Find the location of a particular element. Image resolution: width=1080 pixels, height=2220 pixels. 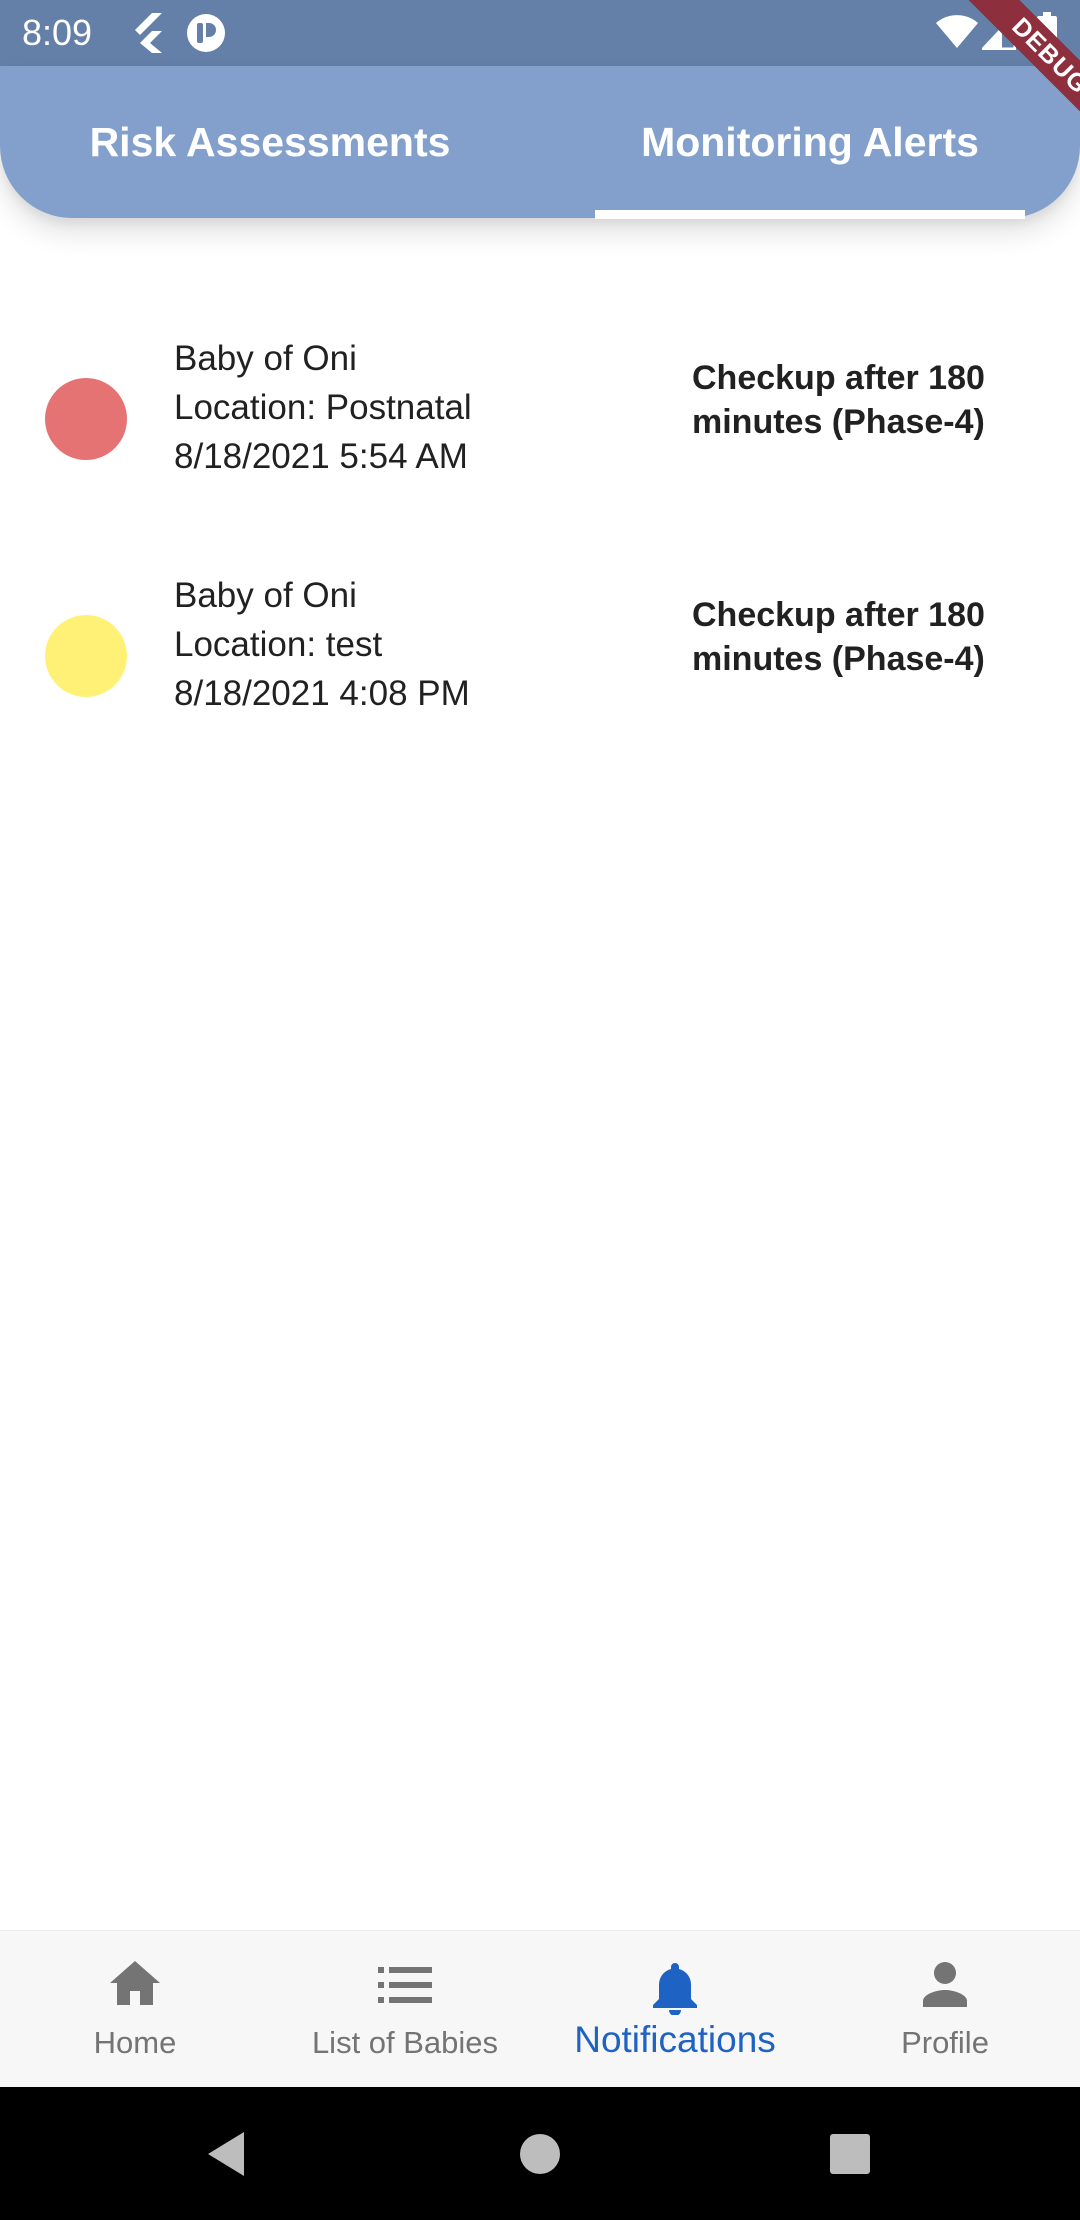

nav-home: Home is located at coordinates (135, 2009).